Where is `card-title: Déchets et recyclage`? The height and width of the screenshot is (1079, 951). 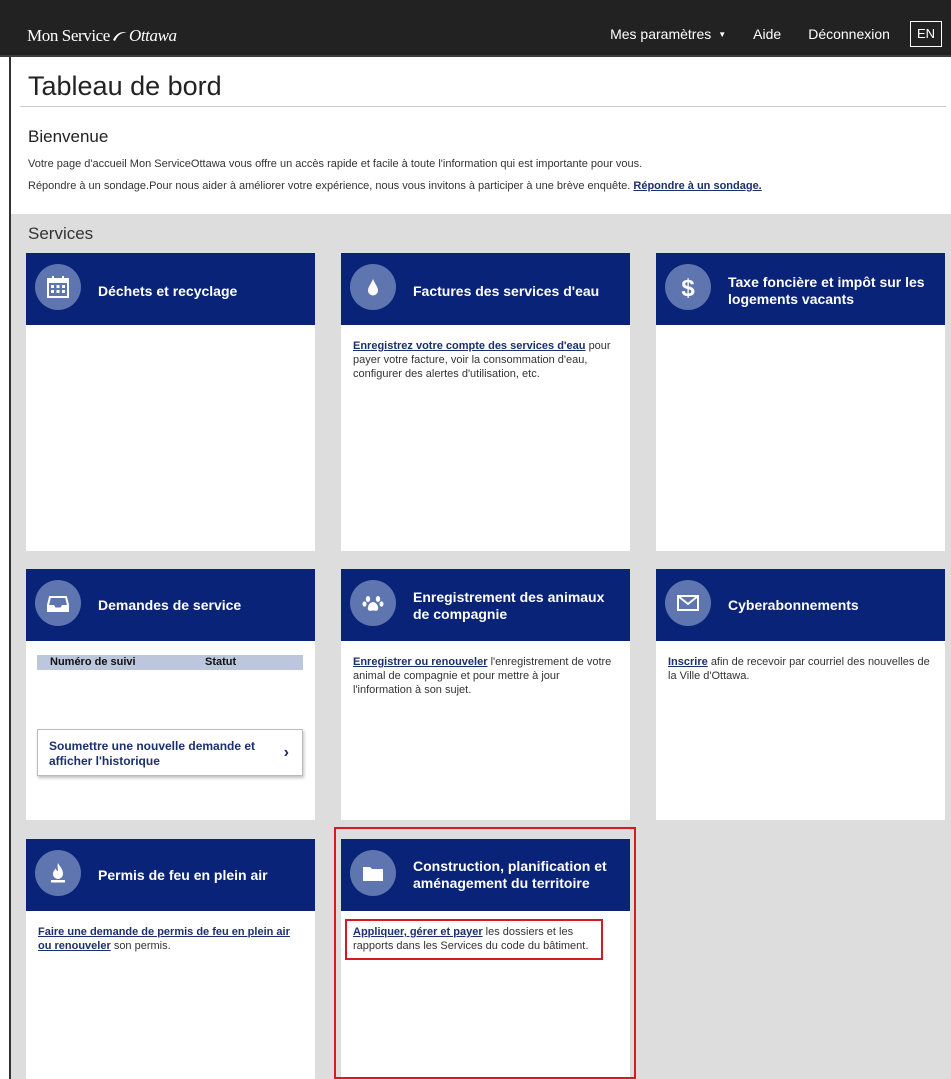
card-title: Déchets et recyclage is located at coordinates (168, 291).